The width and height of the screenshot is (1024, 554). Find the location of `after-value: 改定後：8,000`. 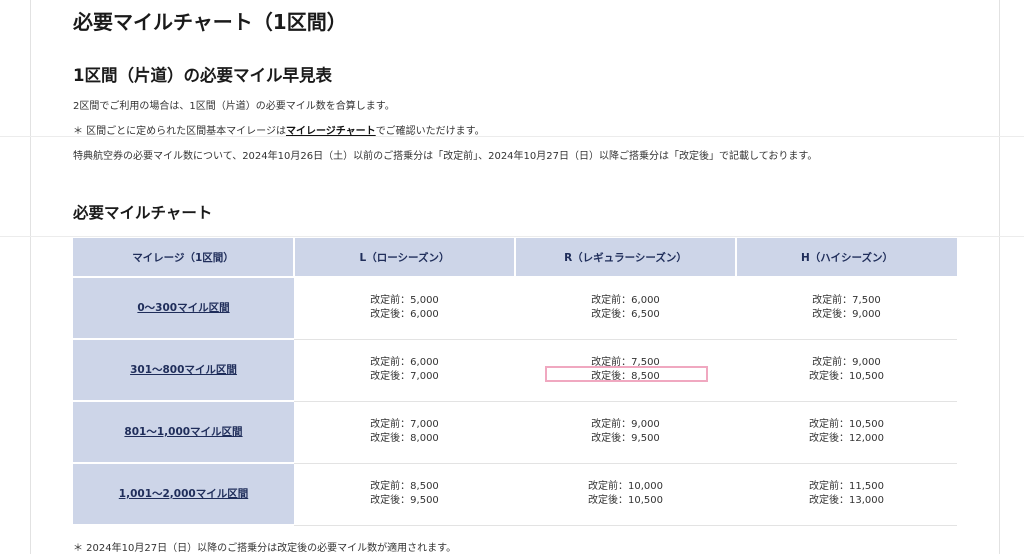

after-value: 改定後：8,000 is located at coordinates (404, 438).